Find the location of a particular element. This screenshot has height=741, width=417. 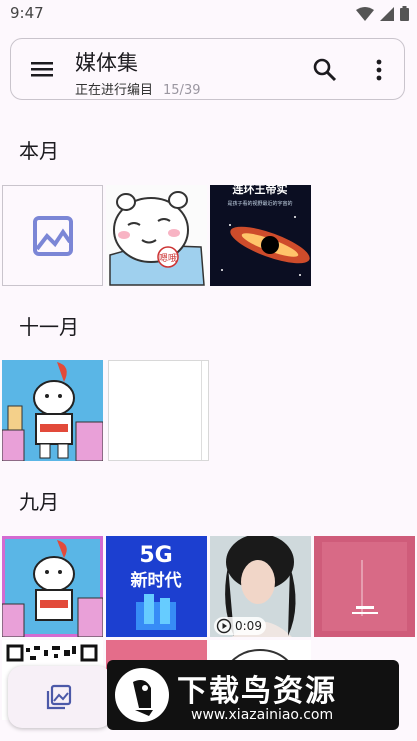

media-thumbnail-5g-poster: 5G 新时代 is located at coordinates (156, 586).